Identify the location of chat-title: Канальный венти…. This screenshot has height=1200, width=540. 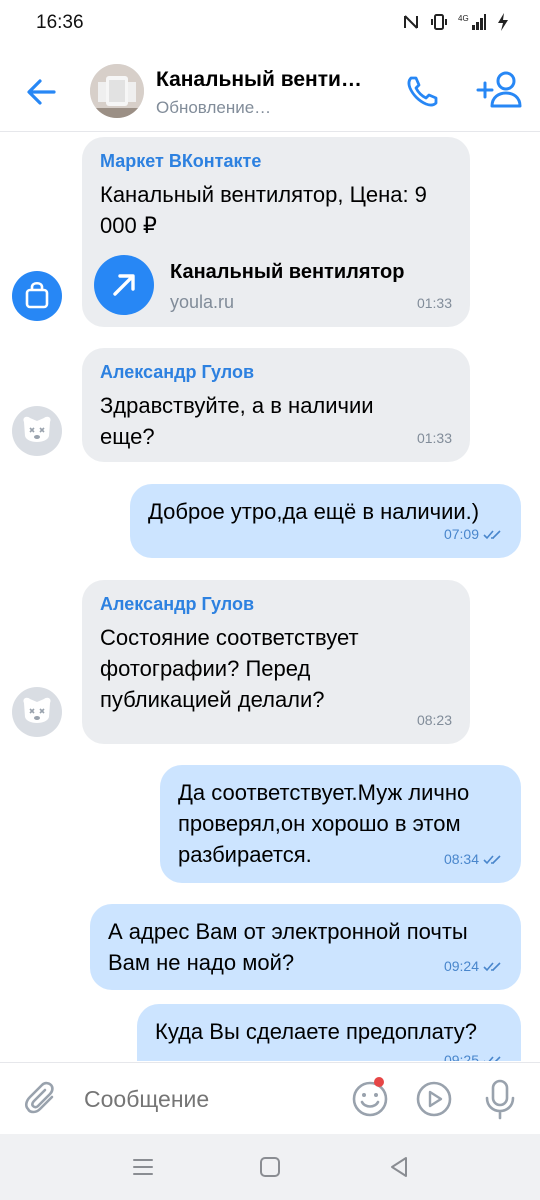
(271, 80).